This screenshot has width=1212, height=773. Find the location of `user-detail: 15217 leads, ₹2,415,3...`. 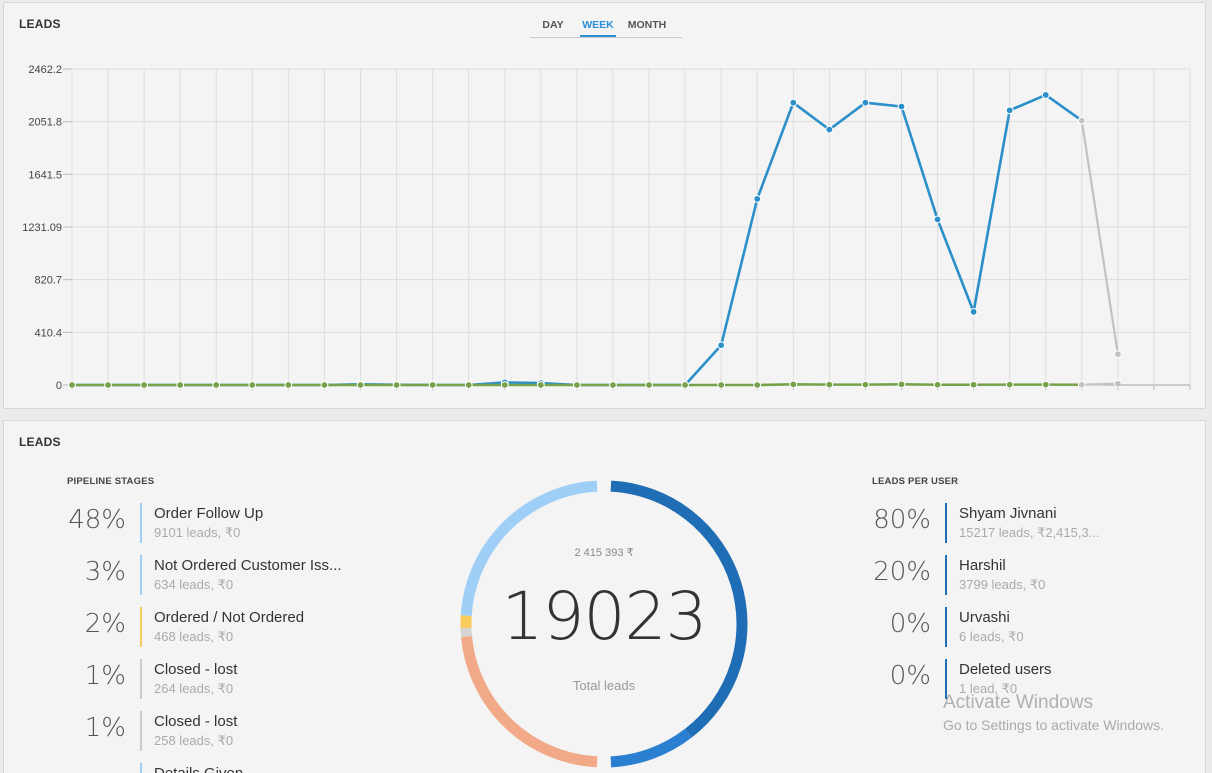

user-detail: 15217 leads, ₹2,415,3... is located at coordinates (1029, 532).